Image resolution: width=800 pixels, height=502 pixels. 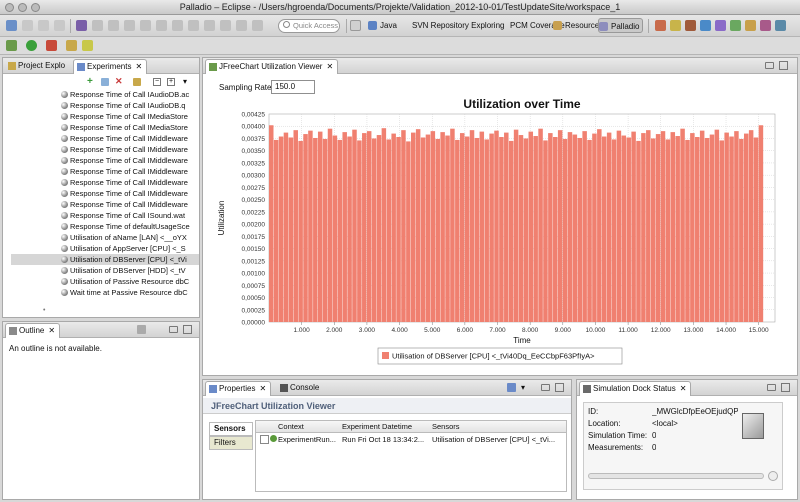 I want to click on tab-properties: Properties ✕, so click(x=238, y=388).